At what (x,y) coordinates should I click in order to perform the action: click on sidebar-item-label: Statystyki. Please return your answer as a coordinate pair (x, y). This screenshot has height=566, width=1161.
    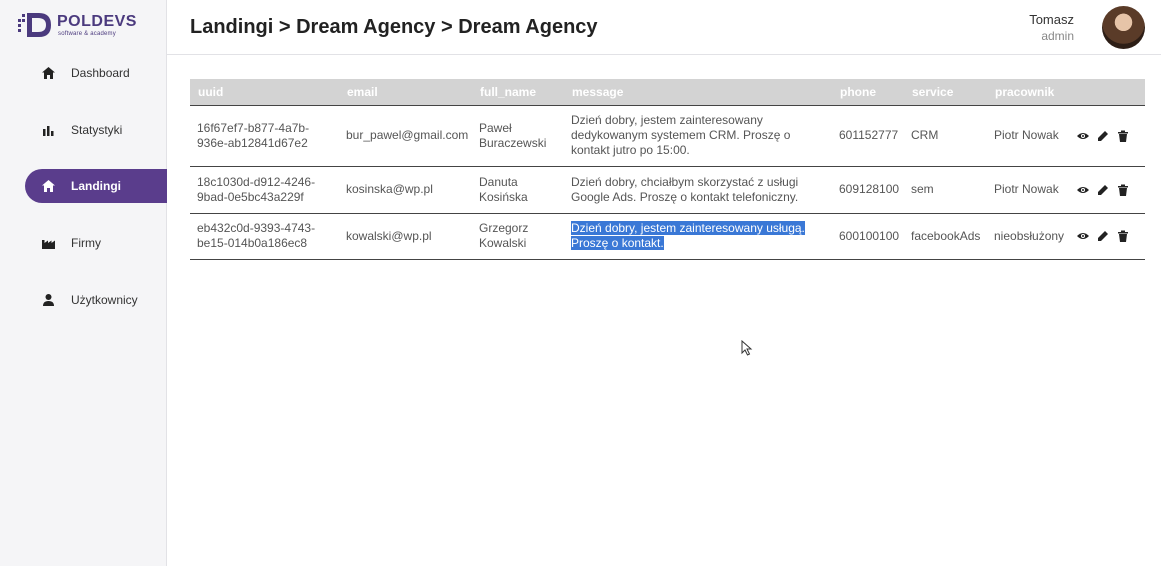
    Looking at the image, I should click on (97, 130).